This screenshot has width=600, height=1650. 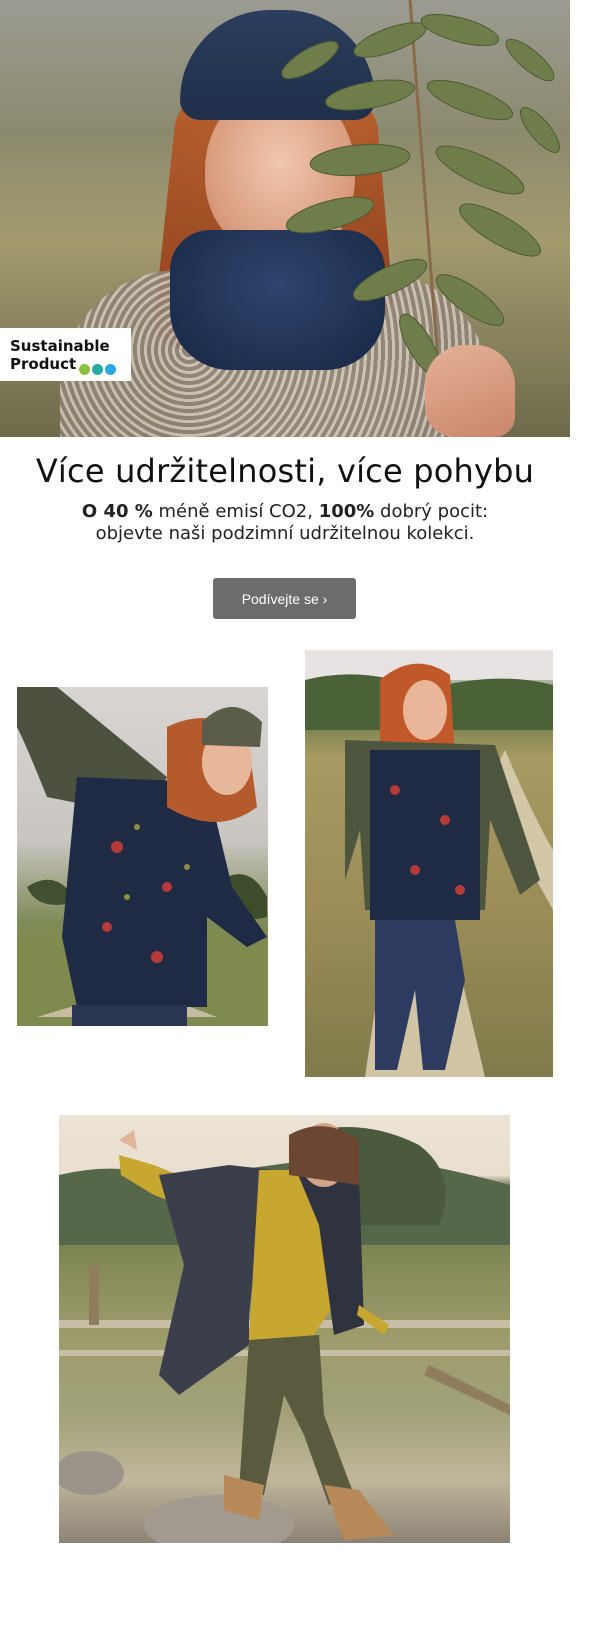 I want to click on badge-dots, so click(x=98, y=369).